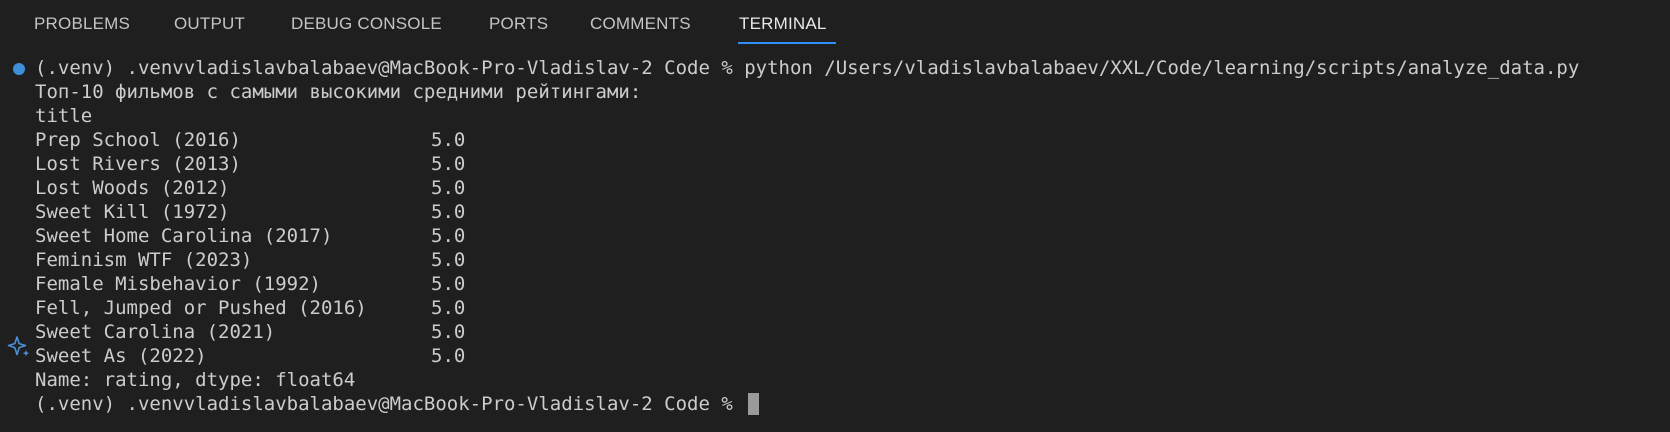 The width and height of the screenshot is (1670, 432). I want to click on index-name: title, so click(64, 116).